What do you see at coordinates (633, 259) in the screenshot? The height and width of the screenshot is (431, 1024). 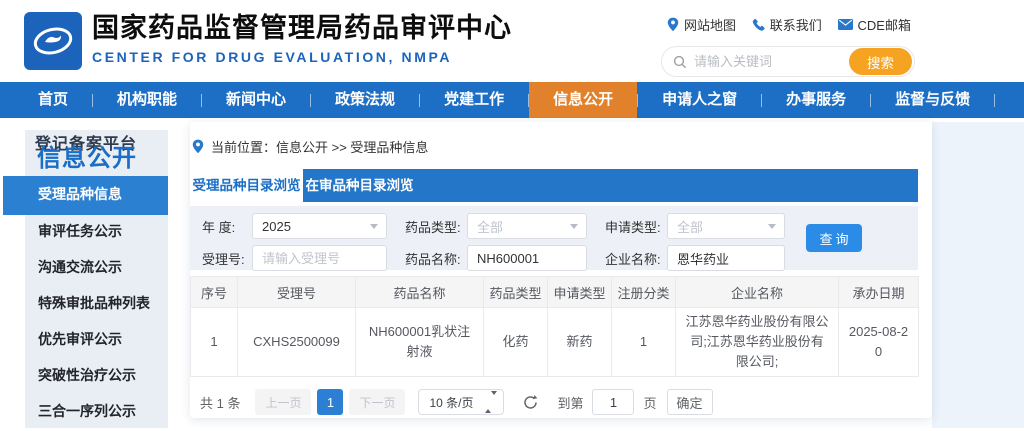 I see `company-label: 企业名称:` at bounding box center [633, 259].